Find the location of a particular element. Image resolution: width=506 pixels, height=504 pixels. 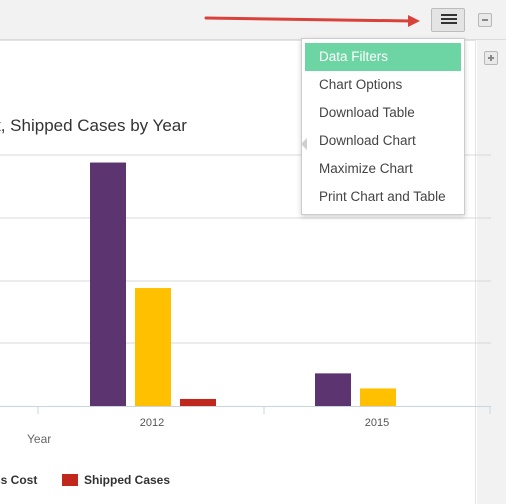

legend-label: ss Cost is located at coordinates (19, 480).